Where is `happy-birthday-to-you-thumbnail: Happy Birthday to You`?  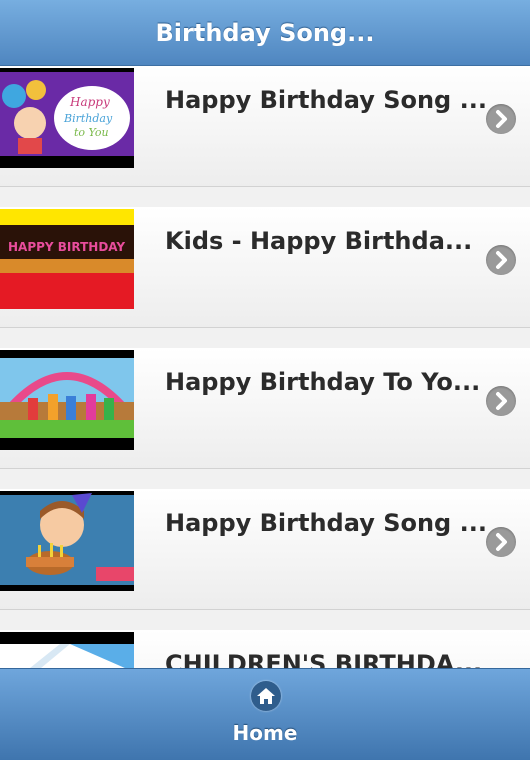
happy-birthday-to-you-thumbnail: Happy Birthday to You is located at coordinates (67, 118).